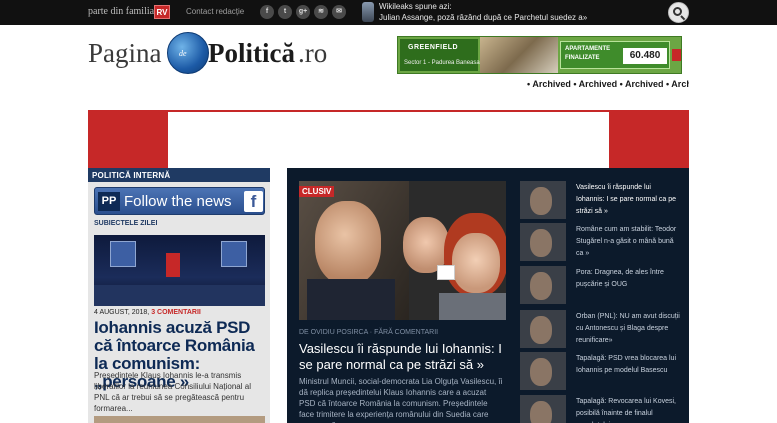  What do you see at coordinates (368, 12) in the screenshot?
I see `wikileaks-avatar` at bounding box center [368, 12].